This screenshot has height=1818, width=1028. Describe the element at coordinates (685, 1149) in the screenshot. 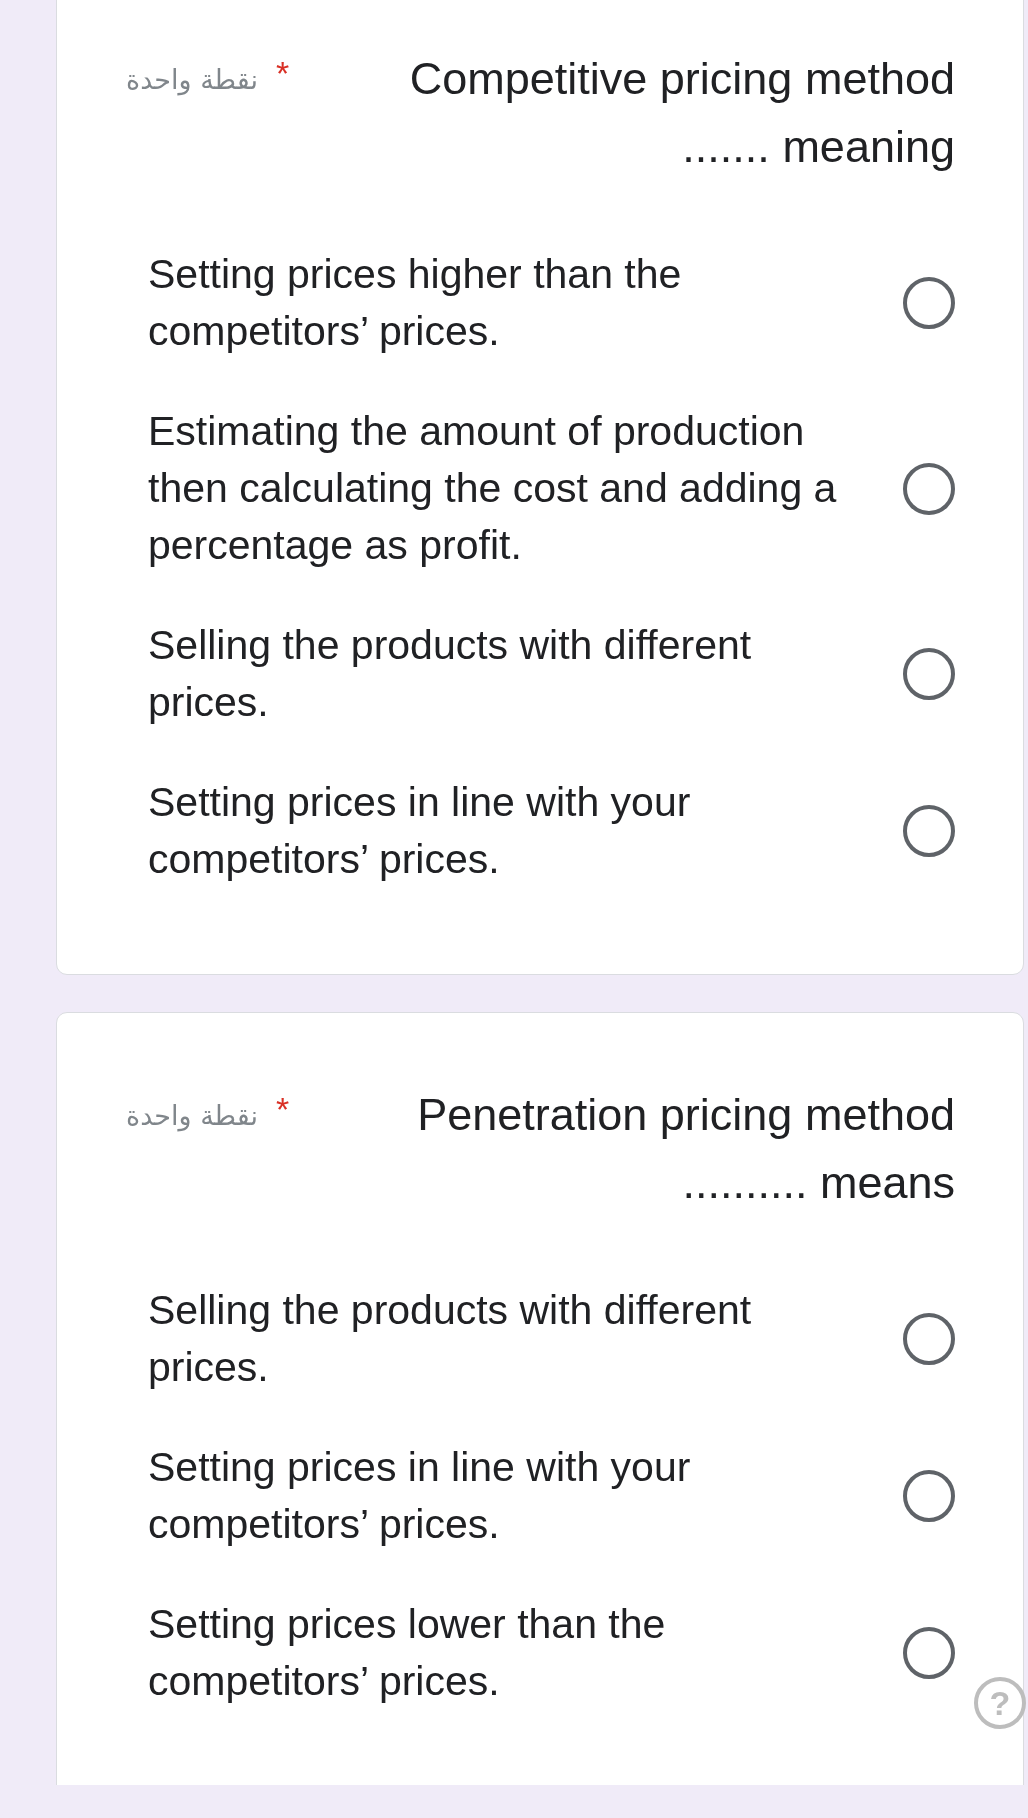

I see `question-title: Penetration pricing method .......... means` at that location.